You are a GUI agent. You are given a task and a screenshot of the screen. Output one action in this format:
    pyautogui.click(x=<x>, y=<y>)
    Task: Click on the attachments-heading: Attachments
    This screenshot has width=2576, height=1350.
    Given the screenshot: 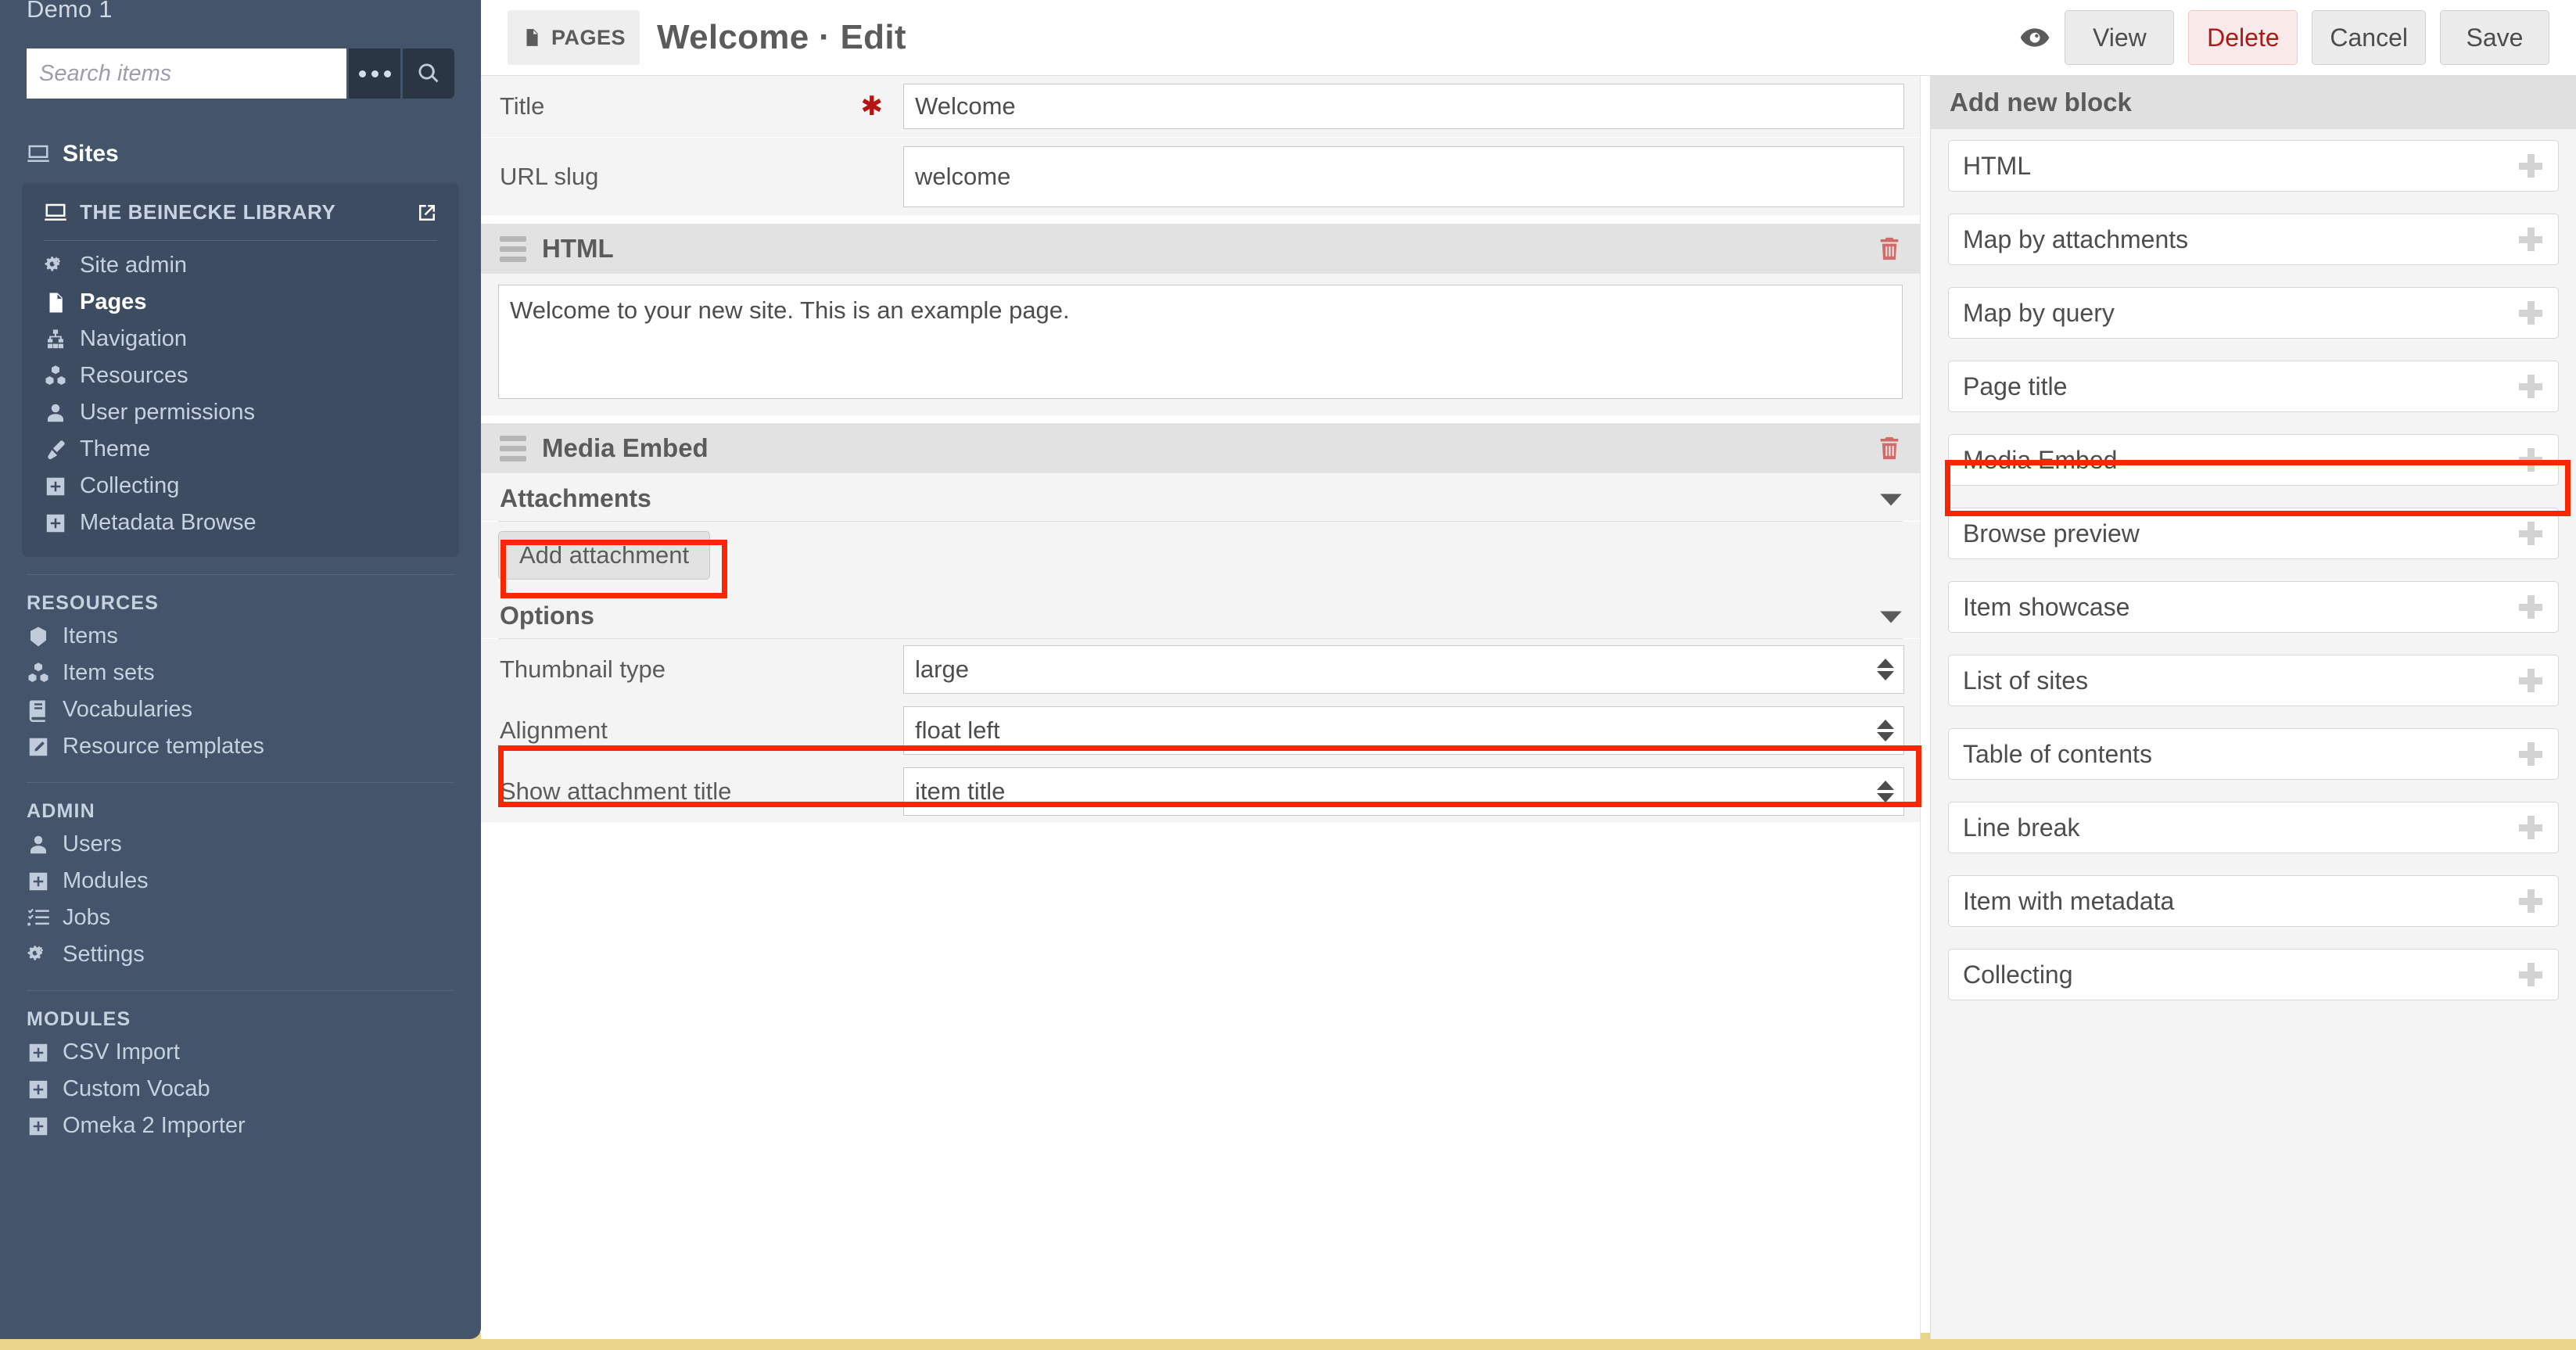 What is the action you would take?
    pyautogui.click(x=575, y=498)
    